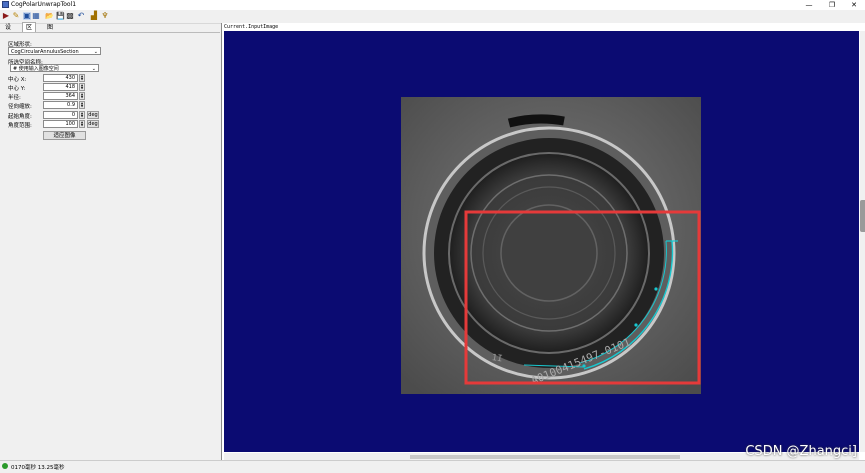 Image resolution: width=865 pixels, height=473 pixels. Describe the element at coordinates (81, 16) in the screenshot. I see `reset-icon: ↶` at that location.